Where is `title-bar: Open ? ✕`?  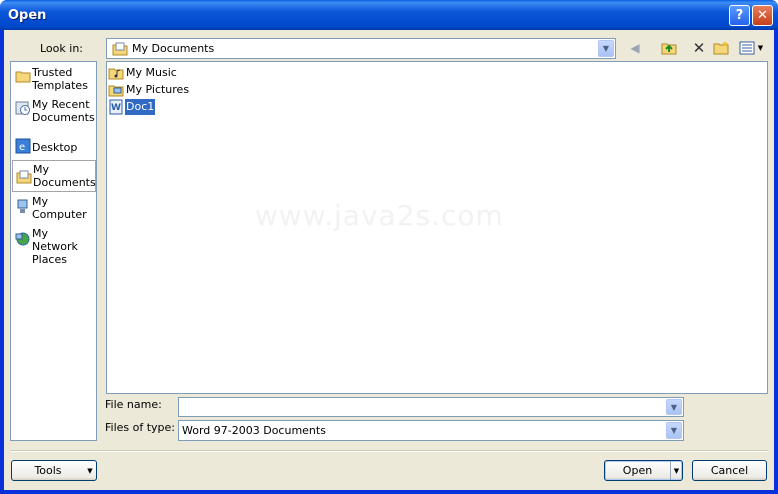
title-bar: Open ? ✕ is located at coordinates (389, 15).